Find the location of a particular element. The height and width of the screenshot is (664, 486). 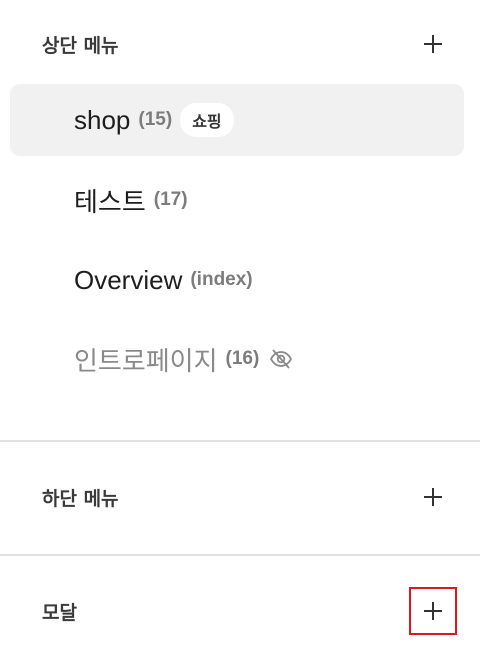

menu-item-name: 인트로페이지 is located at coordinates (146, 360).